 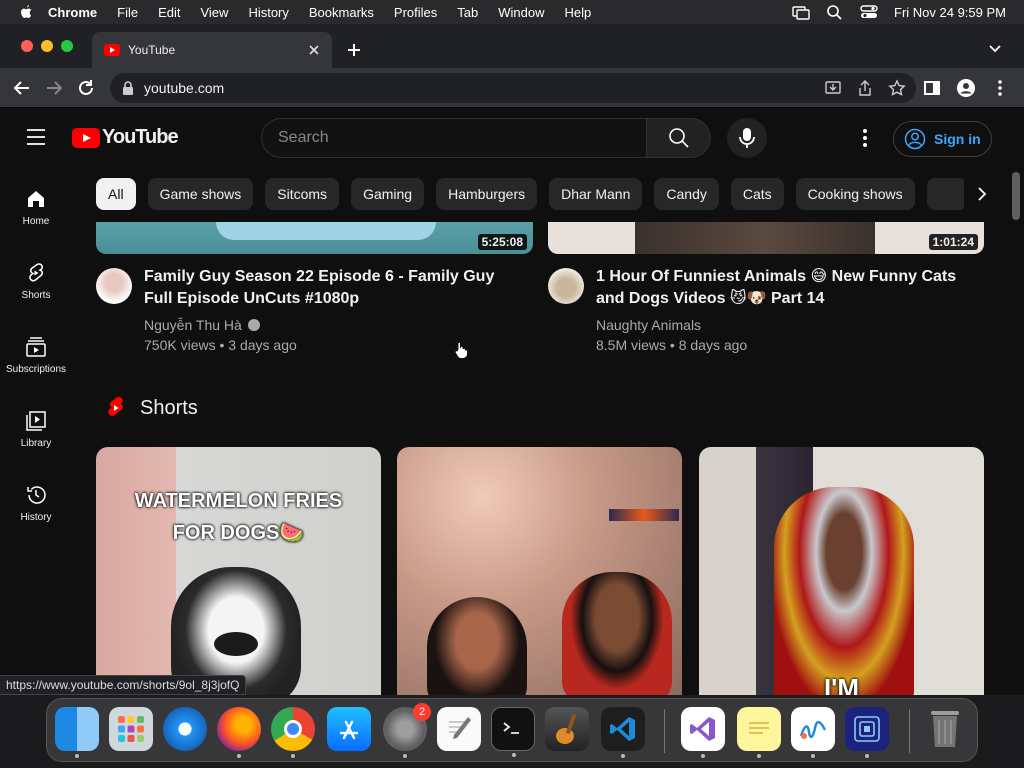 What do you see at coordinates (407, 730) in the screenshot?
I see `system-settings-icon: 2` at bounding box center [407, 730].